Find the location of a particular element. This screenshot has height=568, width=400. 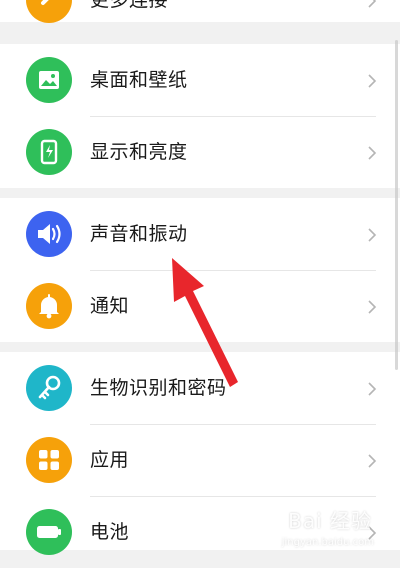

settings-item-desktop-wallpaper: 桌面和壁纸 is located at coordinates (200, 80).